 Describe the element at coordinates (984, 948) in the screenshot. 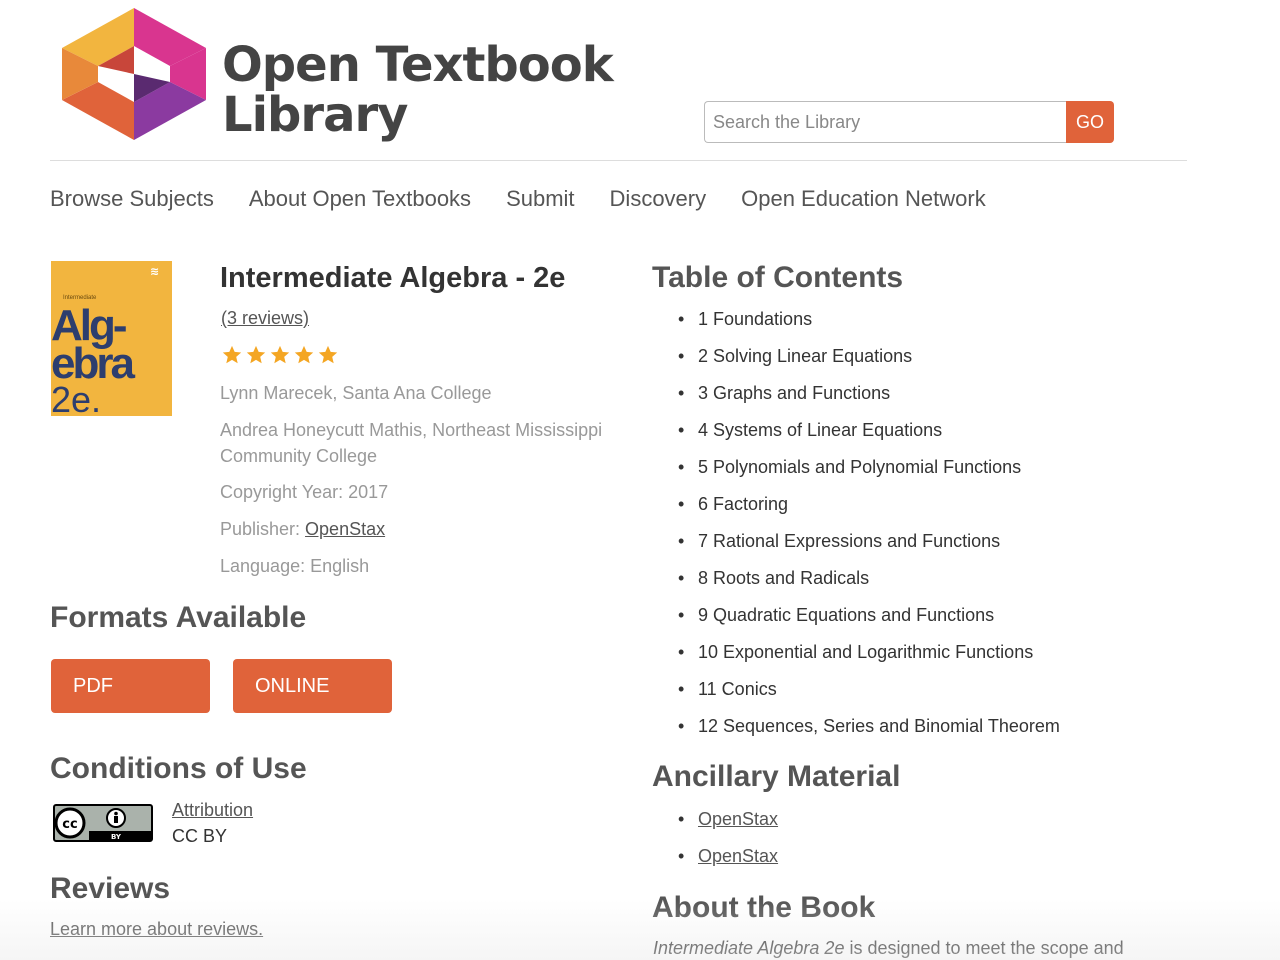

I see `about-text-rest: is designed to meet the scope and` at that location.